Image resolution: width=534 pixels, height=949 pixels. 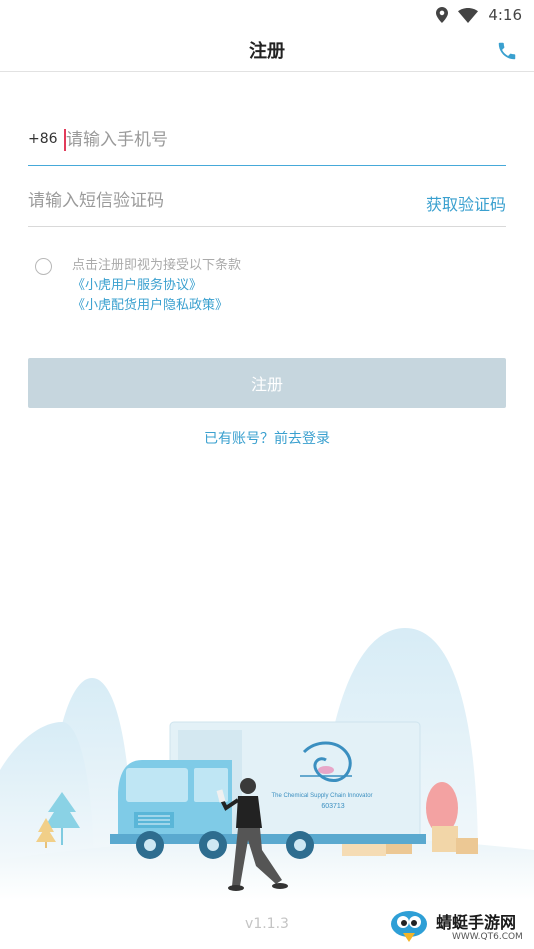 What do you see at coordinates (321, 796) in the screenshot?
I see `truck-slogan: The Chemical Supply Chain Innovator` at bounding box center [321, 796].